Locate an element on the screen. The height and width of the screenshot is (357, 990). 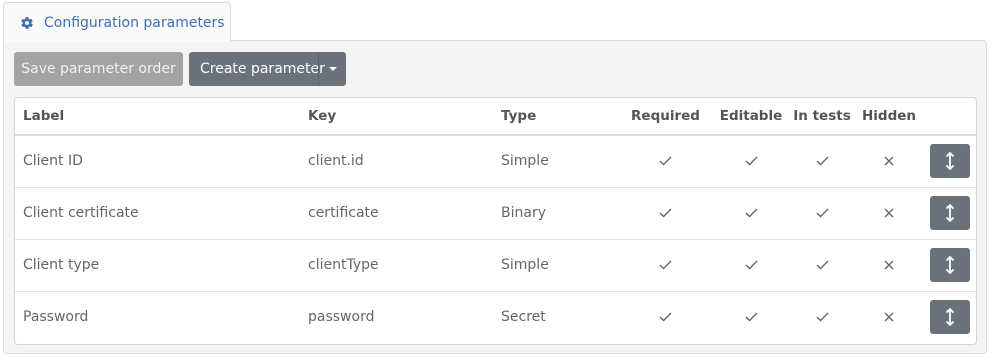
cell-type: Binary is located at coordinates (555, 213).